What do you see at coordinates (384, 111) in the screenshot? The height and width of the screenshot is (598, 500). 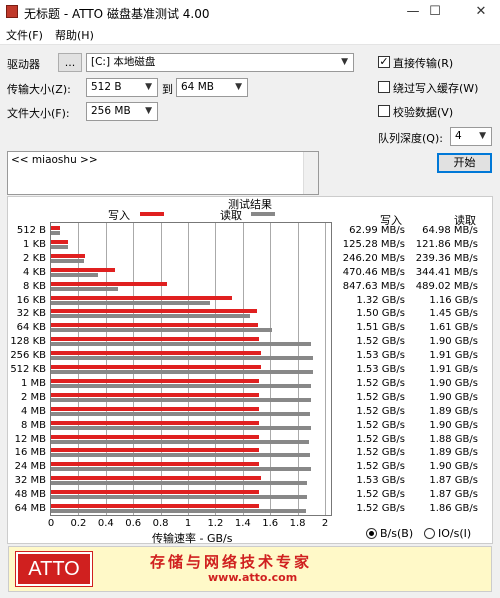 I see `verify-data-checkbox` at bounding box center [384, 111].